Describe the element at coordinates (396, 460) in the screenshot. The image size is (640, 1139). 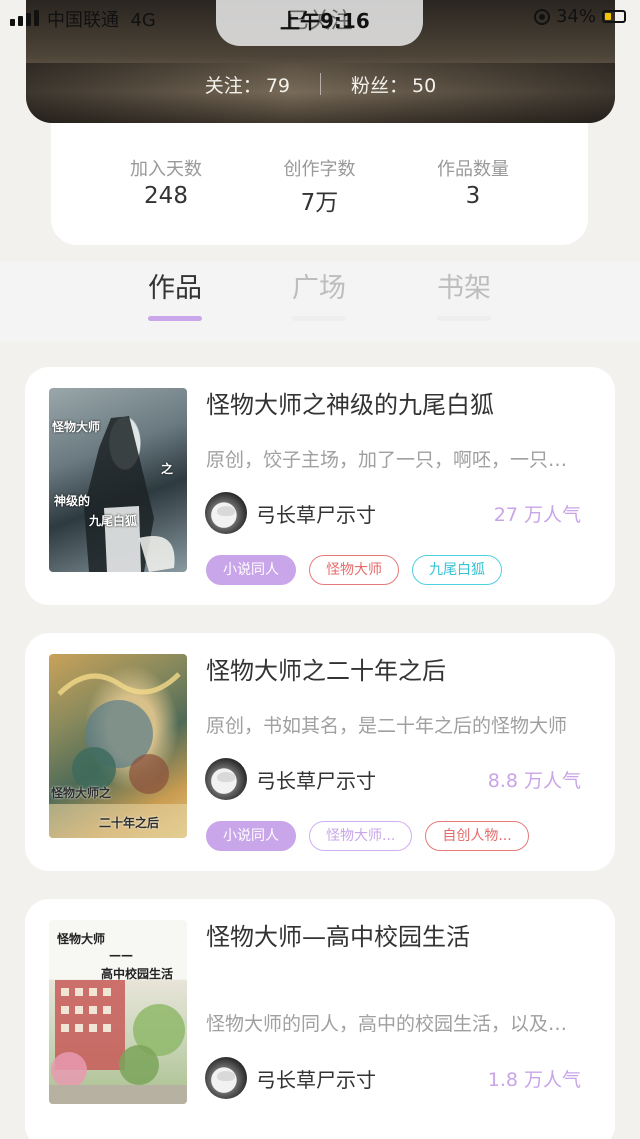
I see `work-description: 原创，饺子主场，加了一只，啊呸，一只九尾白狐` at that location.